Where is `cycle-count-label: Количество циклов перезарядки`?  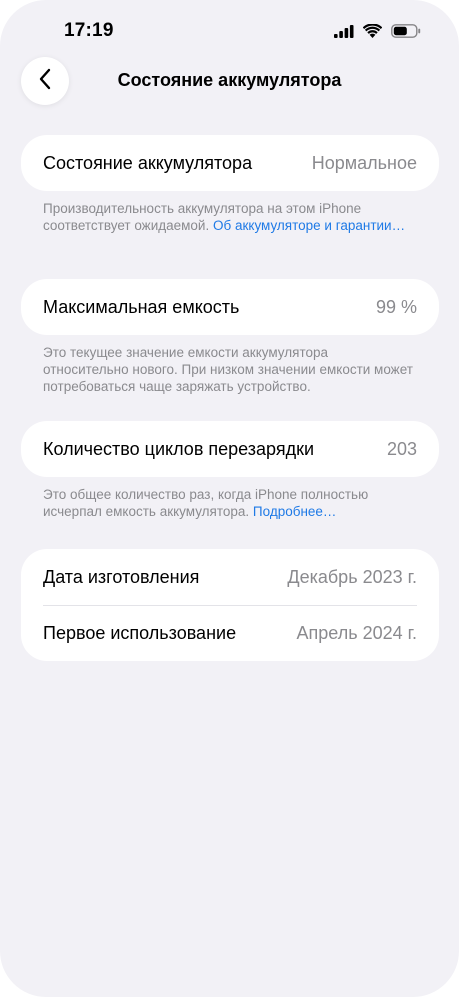
cycle-count-label: Количество циклов перезарядки is located at coordinates (179, 448).